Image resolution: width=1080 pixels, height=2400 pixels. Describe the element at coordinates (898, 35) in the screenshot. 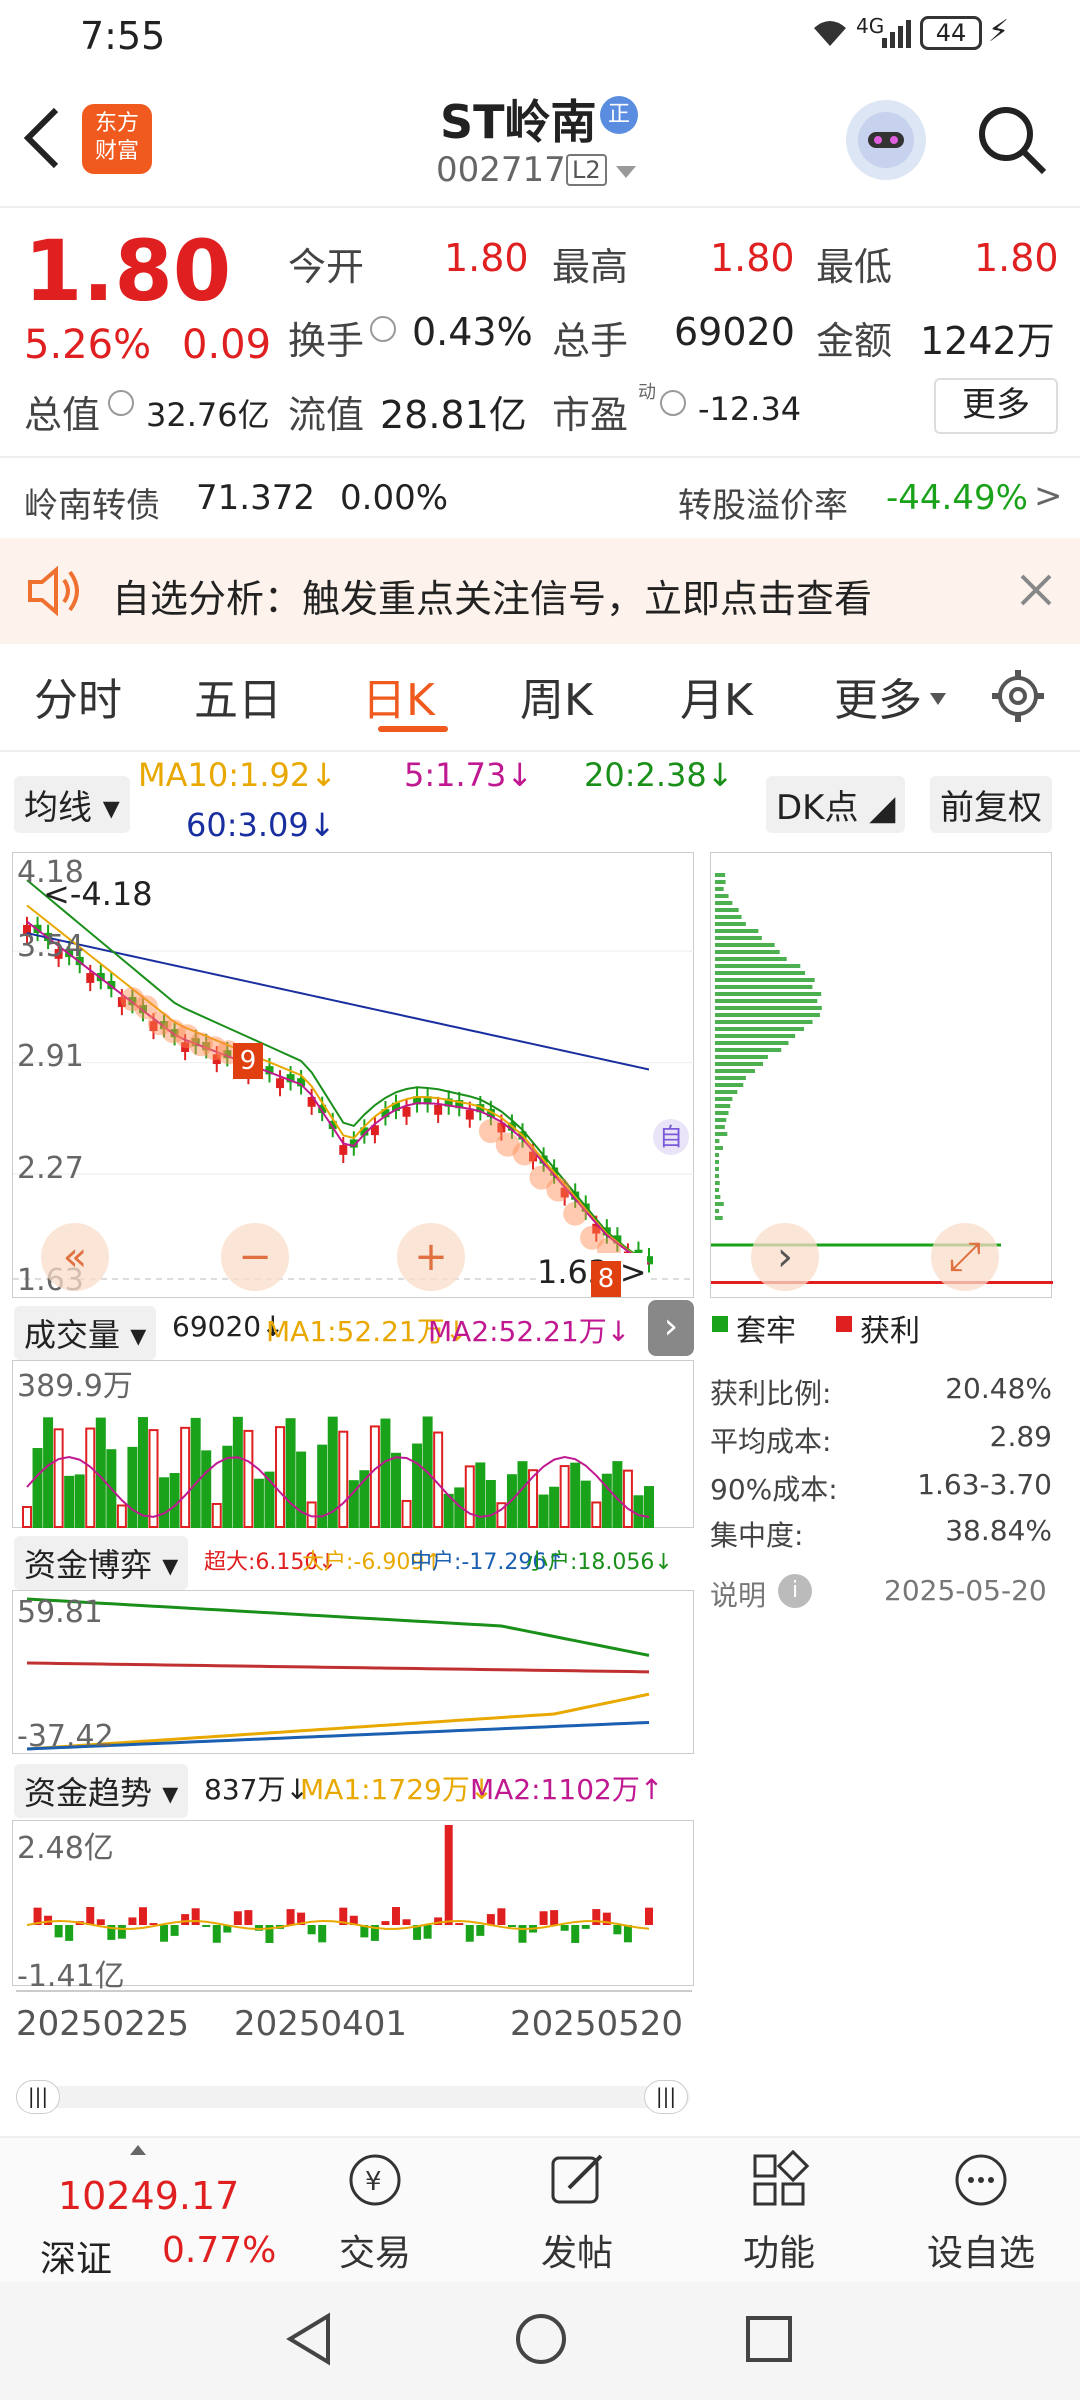

I see `signal-icon` at that location.